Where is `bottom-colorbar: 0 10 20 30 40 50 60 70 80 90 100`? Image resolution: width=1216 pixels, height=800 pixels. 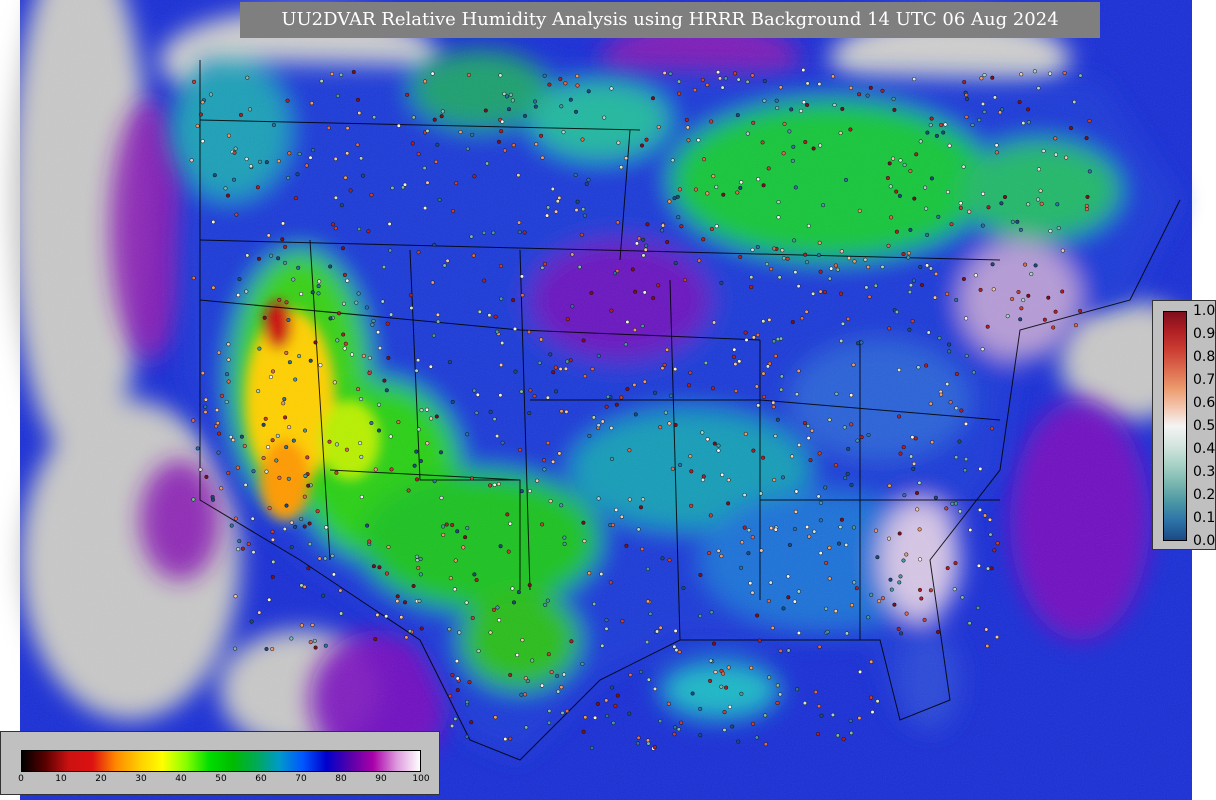
bottom-colorbar: 0 10 20 30 40 50 60 70 80 90 100 is located at coordinates (220, 763).